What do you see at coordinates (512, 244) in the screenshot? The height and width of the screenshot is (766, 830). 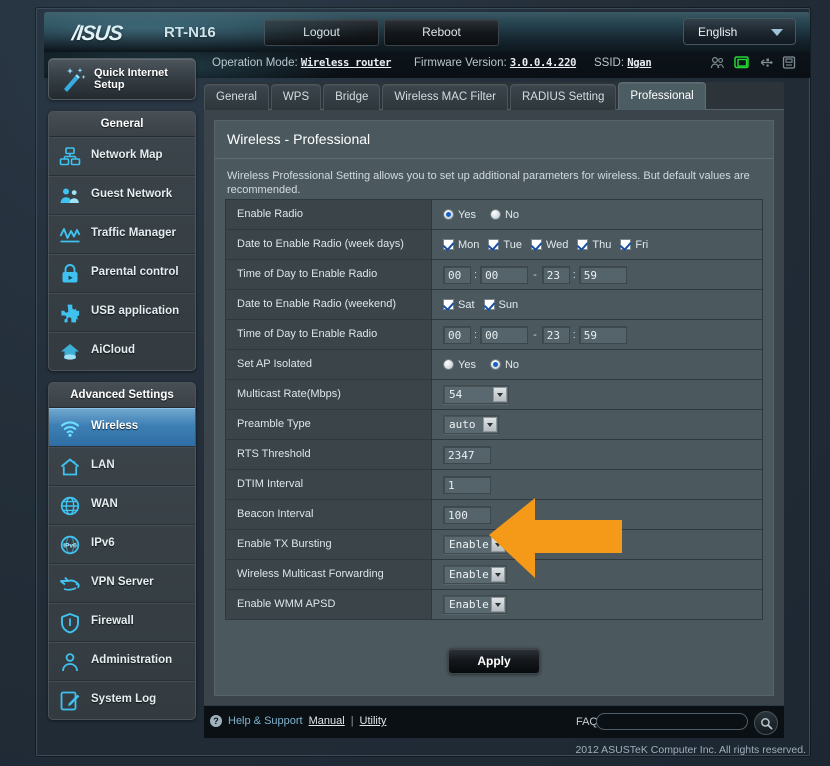 I see `checkbox-label: Tue` at bounding box center [512, 244].